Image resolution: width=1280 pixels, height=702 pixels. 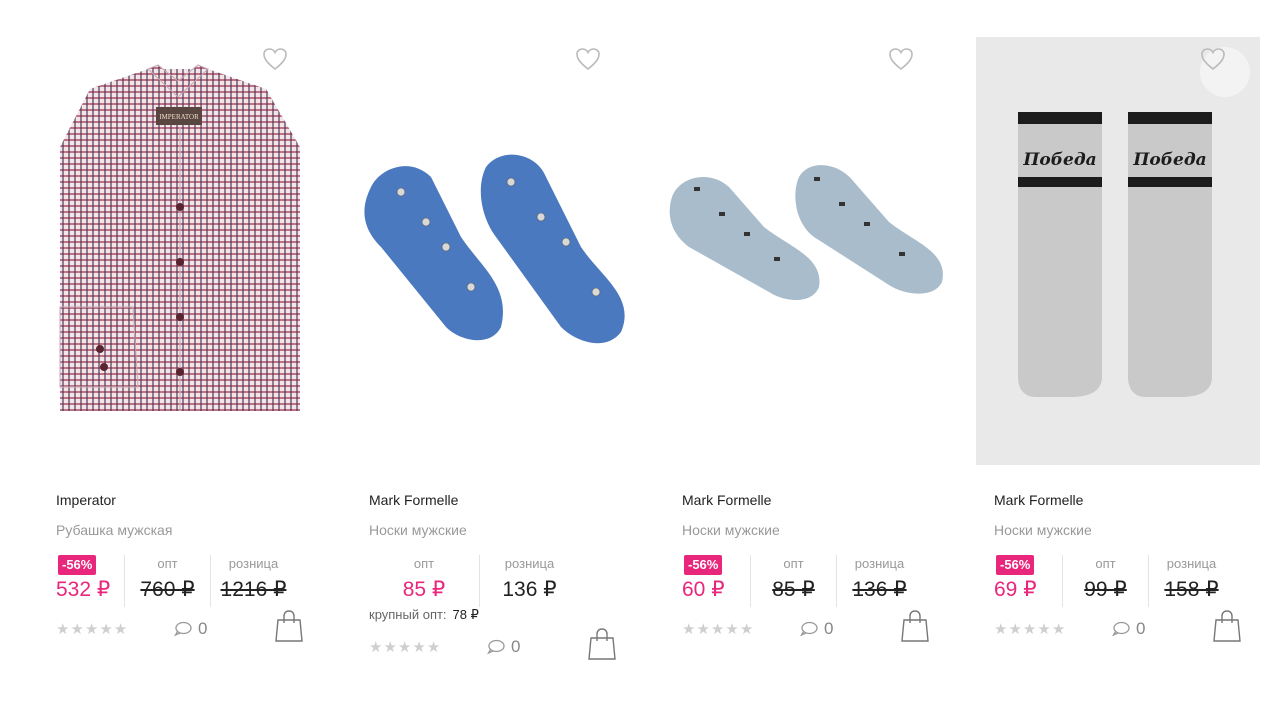 What do you see at coordinates (793, 589) in the screenshot?
I see `opt-old-price: 85 ₽` at bounding box center [793, 589].